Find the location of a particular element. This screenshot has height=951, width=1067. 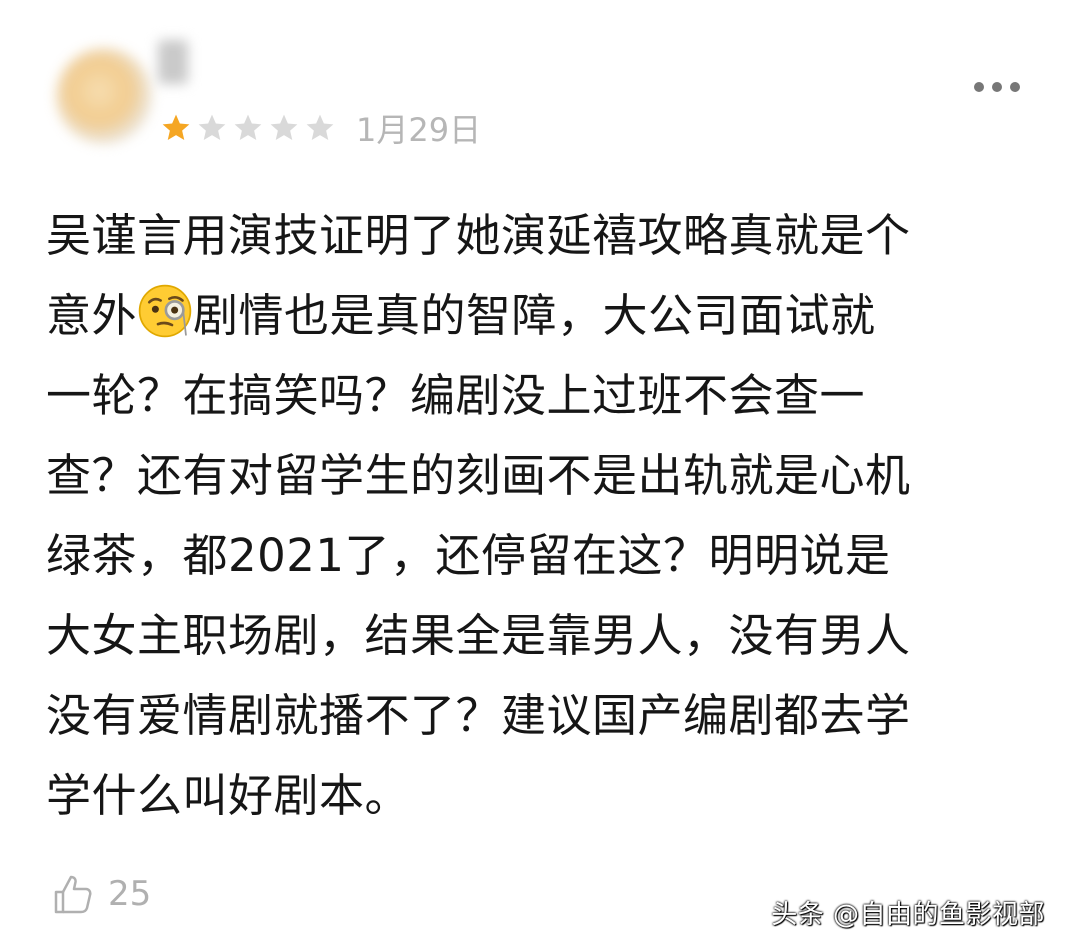

like-button: 25 is located at coordinates (100, 894).